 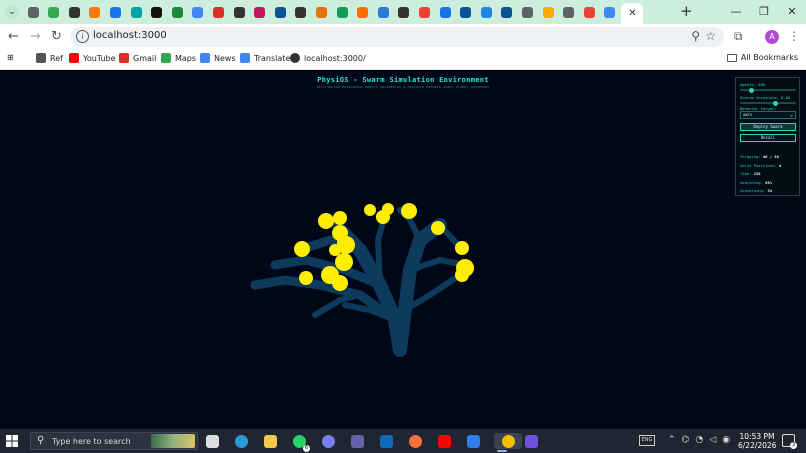 What do you see at coordinates (710, 36) in the screenshot?
I see `bookmark-star-icon: ☆` at bounding box center [710, 36].